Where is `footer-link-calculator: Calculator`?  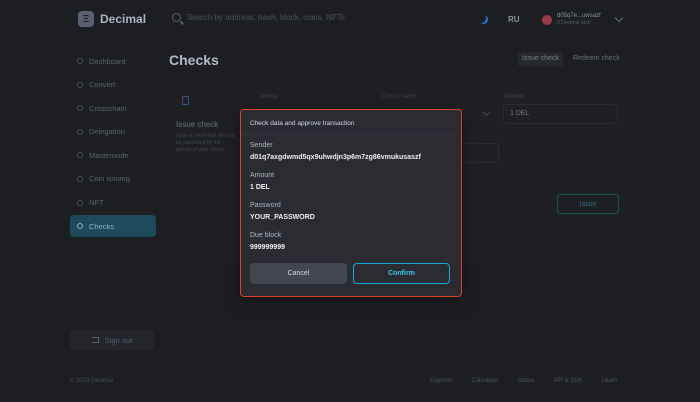
footer-link-calculator: Calculator is located at coordinates (484, 381).